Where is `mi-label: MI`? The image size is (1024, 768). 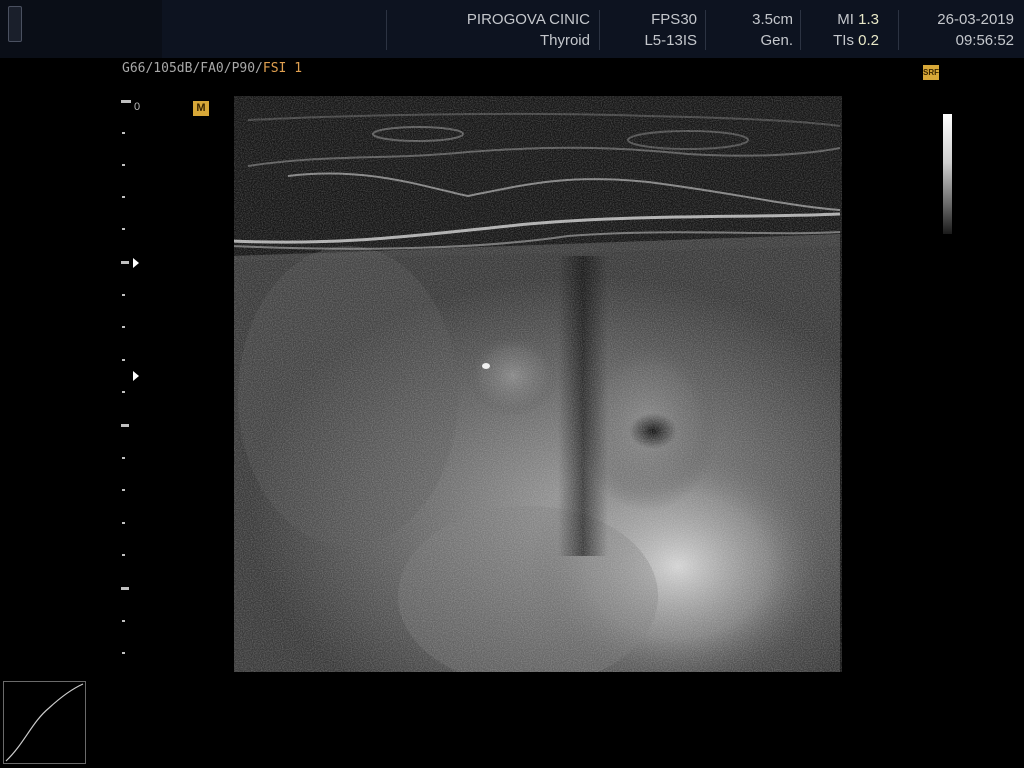 mi-label: MI is located at coordinates (845, 19).